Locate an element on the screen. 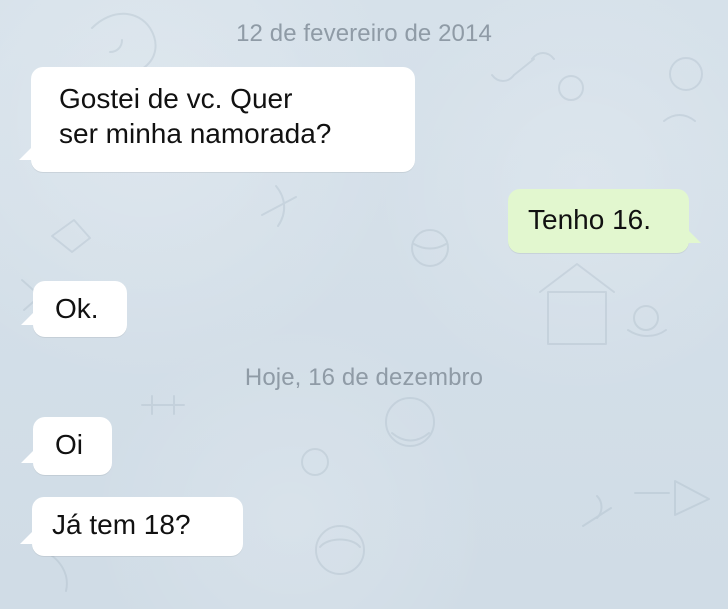 The height and width of the screenshot is (609, 728). date-separator-top: 12 de fevereiro de 2014 is located at coordinates (364, 33).